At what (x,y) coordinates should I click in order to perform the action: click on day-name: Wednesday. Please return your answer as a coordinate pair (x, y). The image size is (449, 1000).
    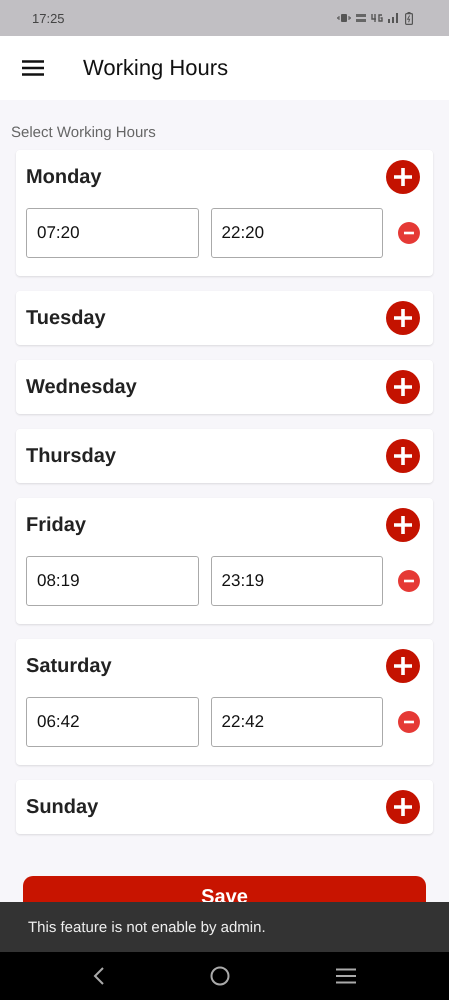
    Looking at the image, I should click on (81, 387).